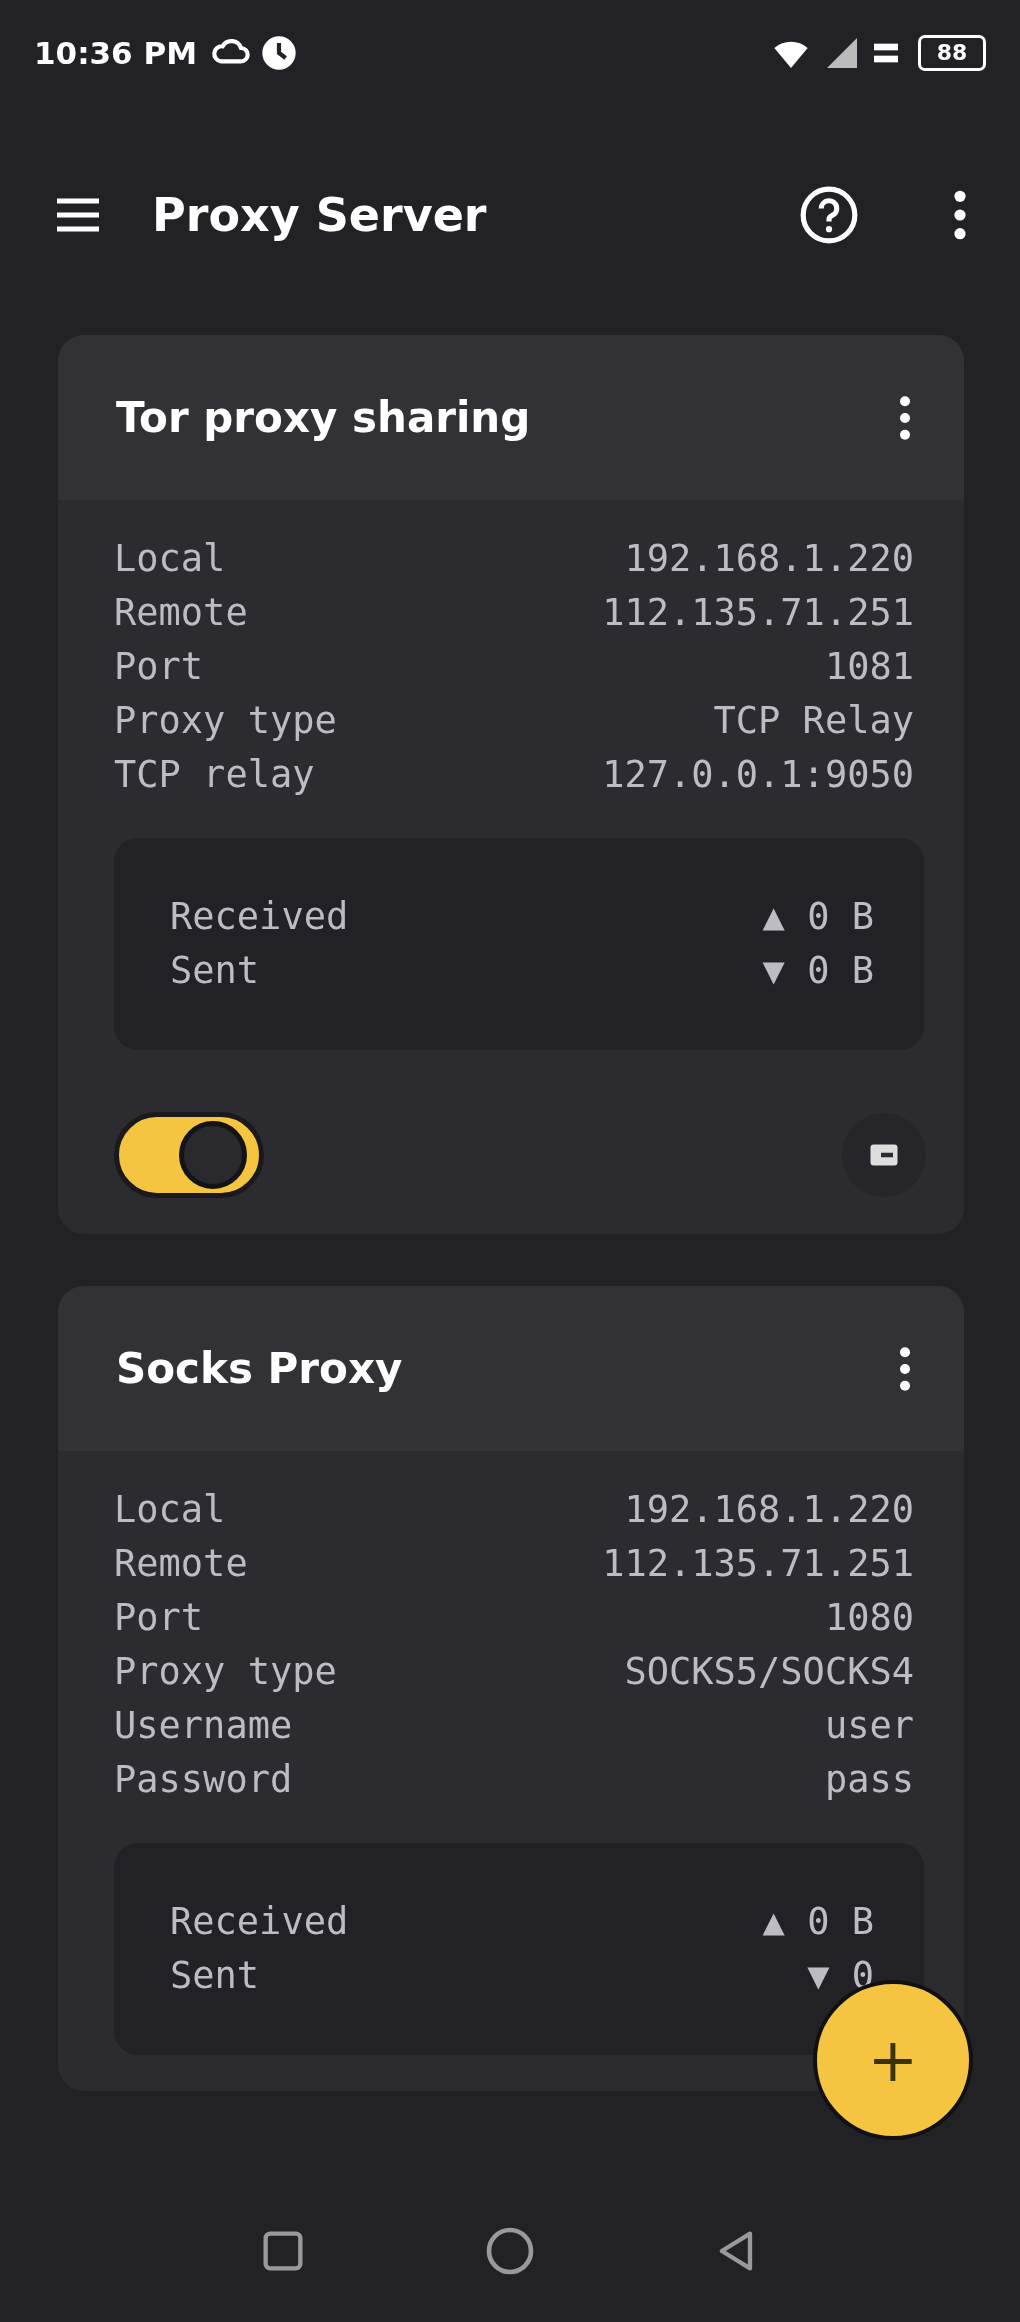  I want to click on stat-value: ▼ 0 B, so click(818, 971).